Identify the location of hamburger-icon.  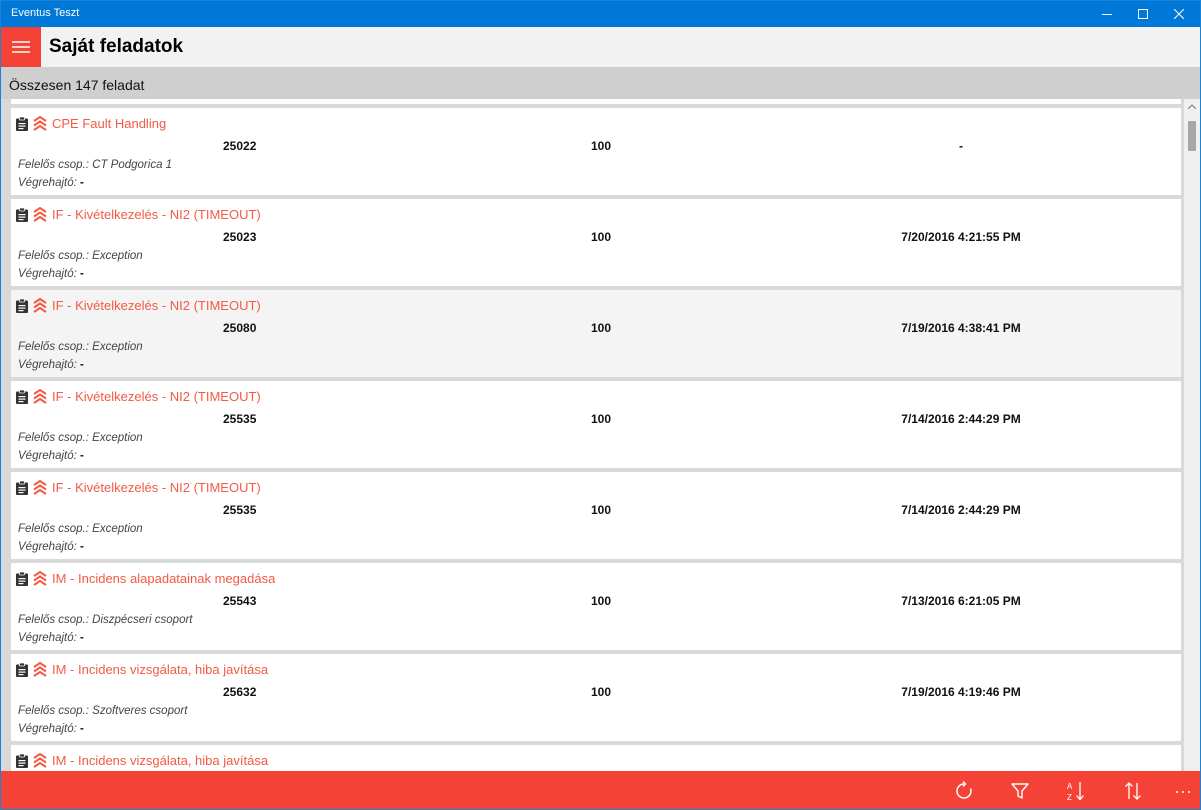
(21, 47).